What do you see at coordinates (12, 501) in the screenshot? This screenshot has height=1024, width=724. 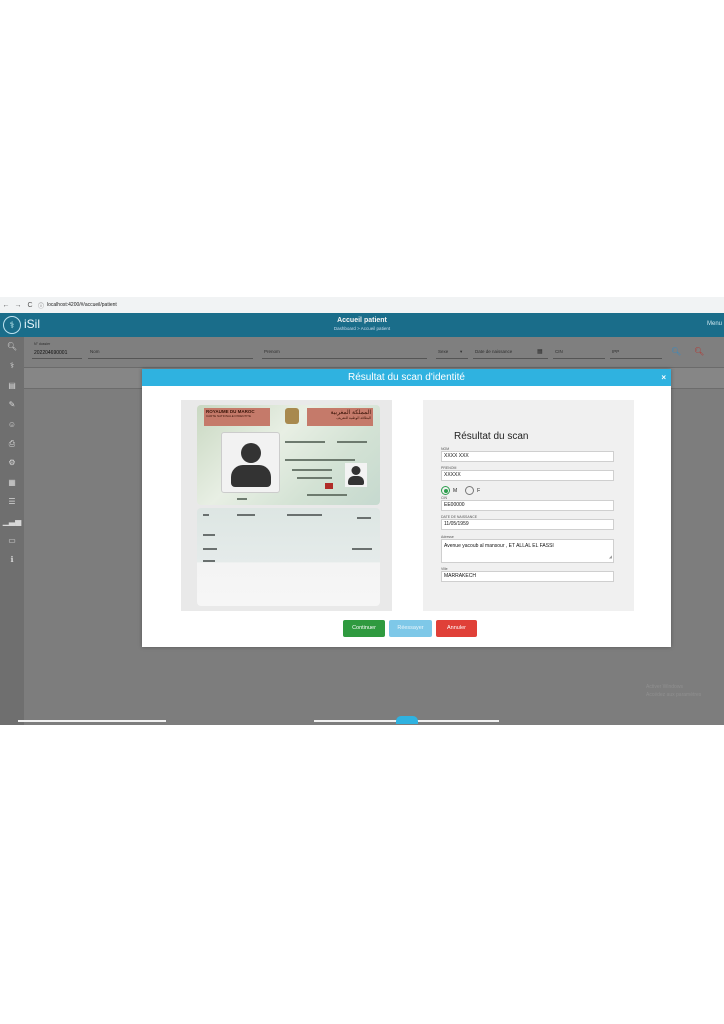 I see `list-icon: ☰` at bounding box center [12, 501].